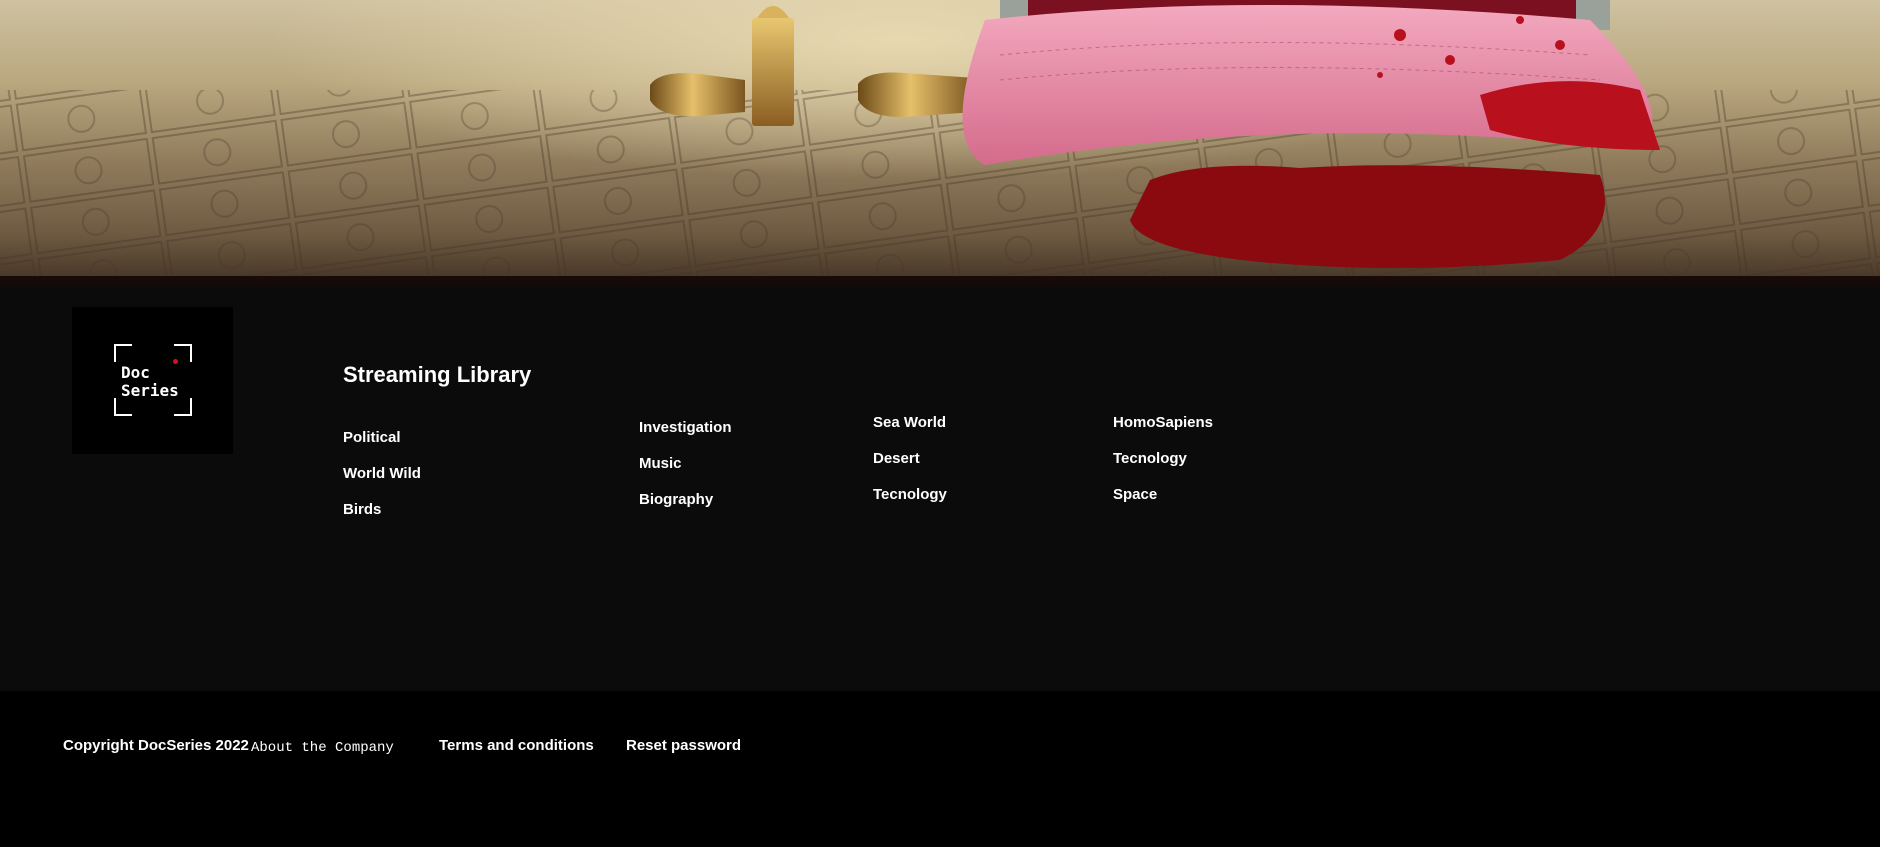  Describe the element at coordinates (156, 745) in the screenshot. I see `copyright-text: Copyright DocSeries 2022` at that location.